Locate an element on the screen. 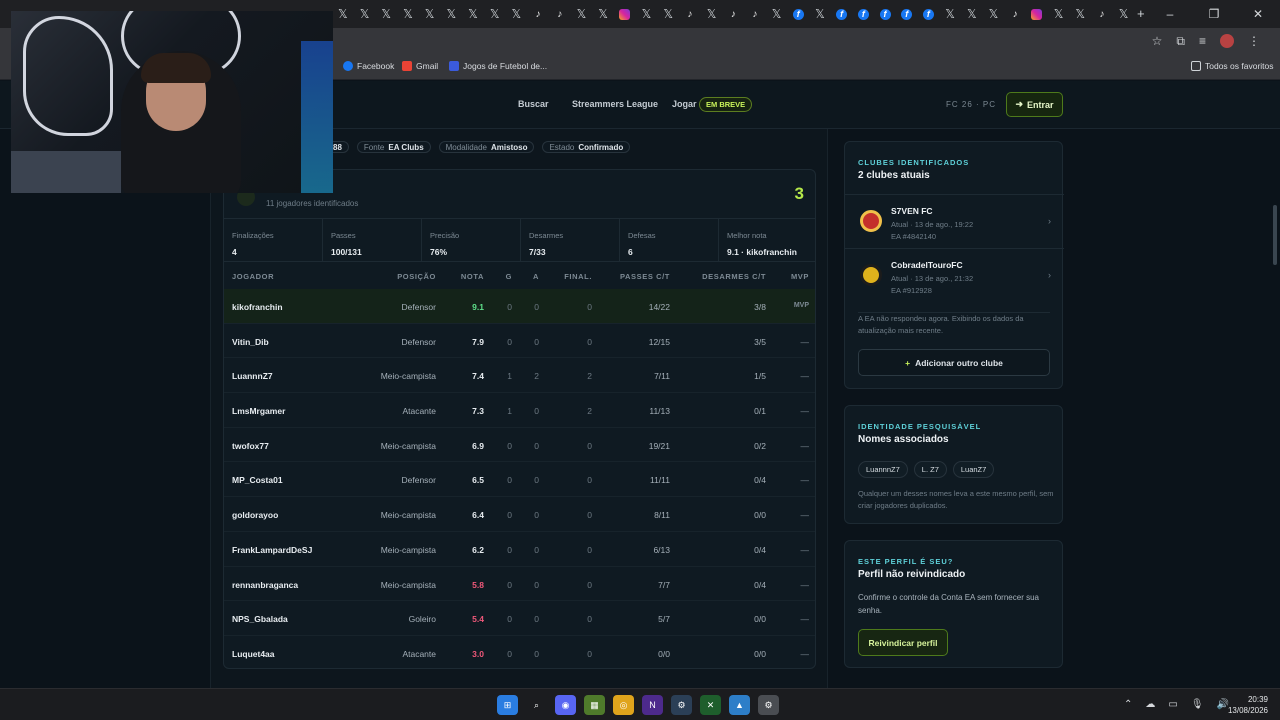 Image resolution: width=1280 pixels, height=720 pixels. table-row: rennanbraganca Meio-campista 5.8 0 0 0 7/7 0/4 — is located at coordinates (519, 584).